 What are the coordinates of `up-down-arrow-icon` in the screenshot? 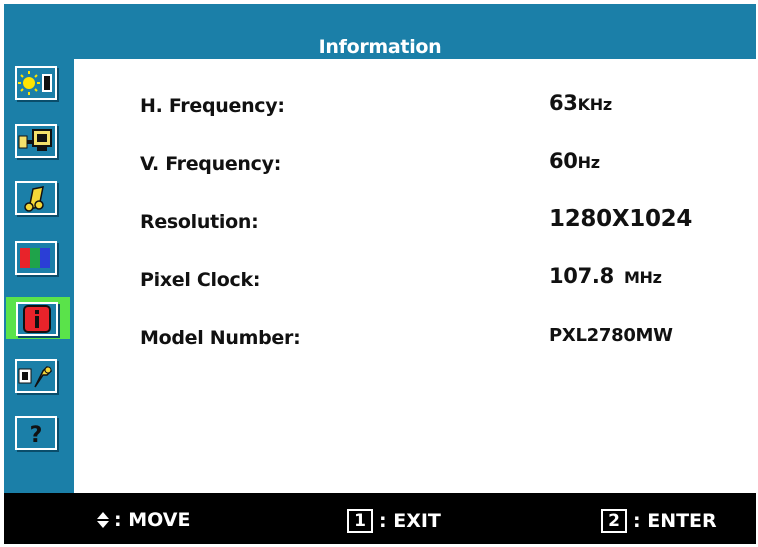 It's located at (103, 520).